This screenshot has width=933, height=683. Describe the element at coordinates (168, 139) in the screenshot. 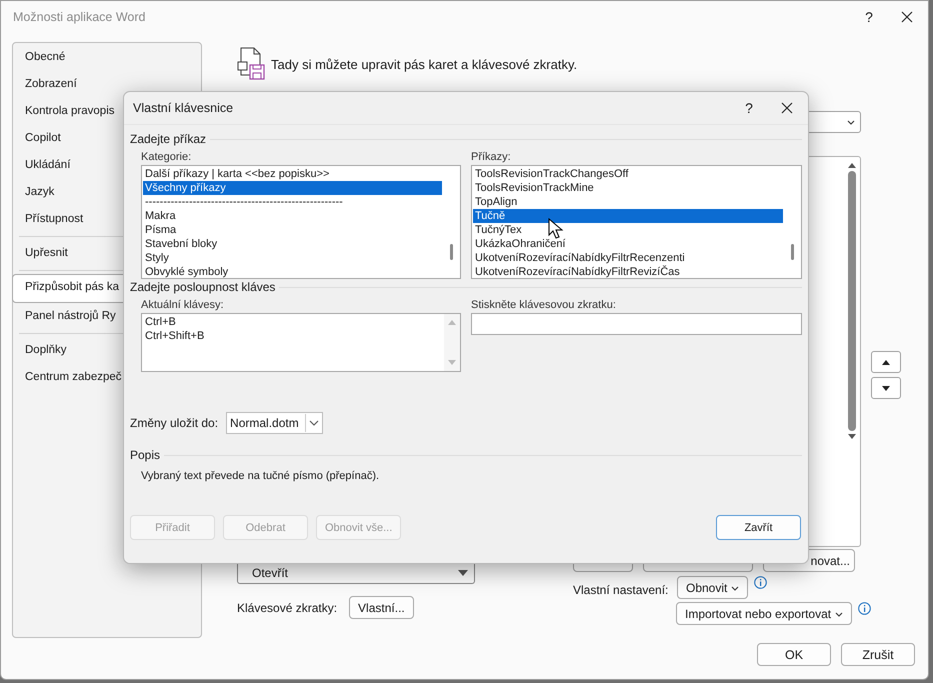

I see `section-heading: Zadejte příkaz` at that location.